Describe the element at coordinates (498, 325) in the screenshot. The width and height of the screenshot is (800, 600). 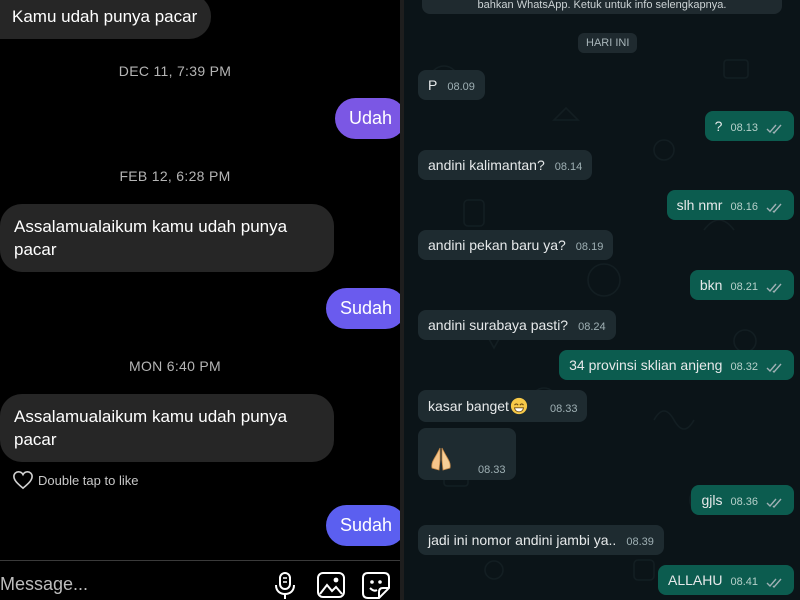
I see `message-text: andini surabaya pasti?` at that location.